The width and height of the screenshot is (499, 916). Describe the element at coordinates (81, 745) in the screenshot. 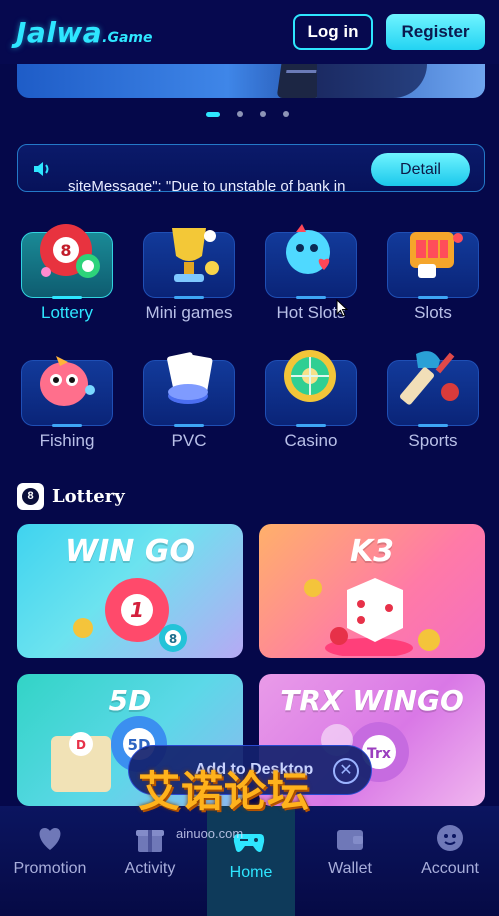

I see `ball-small-number: D` at that location.